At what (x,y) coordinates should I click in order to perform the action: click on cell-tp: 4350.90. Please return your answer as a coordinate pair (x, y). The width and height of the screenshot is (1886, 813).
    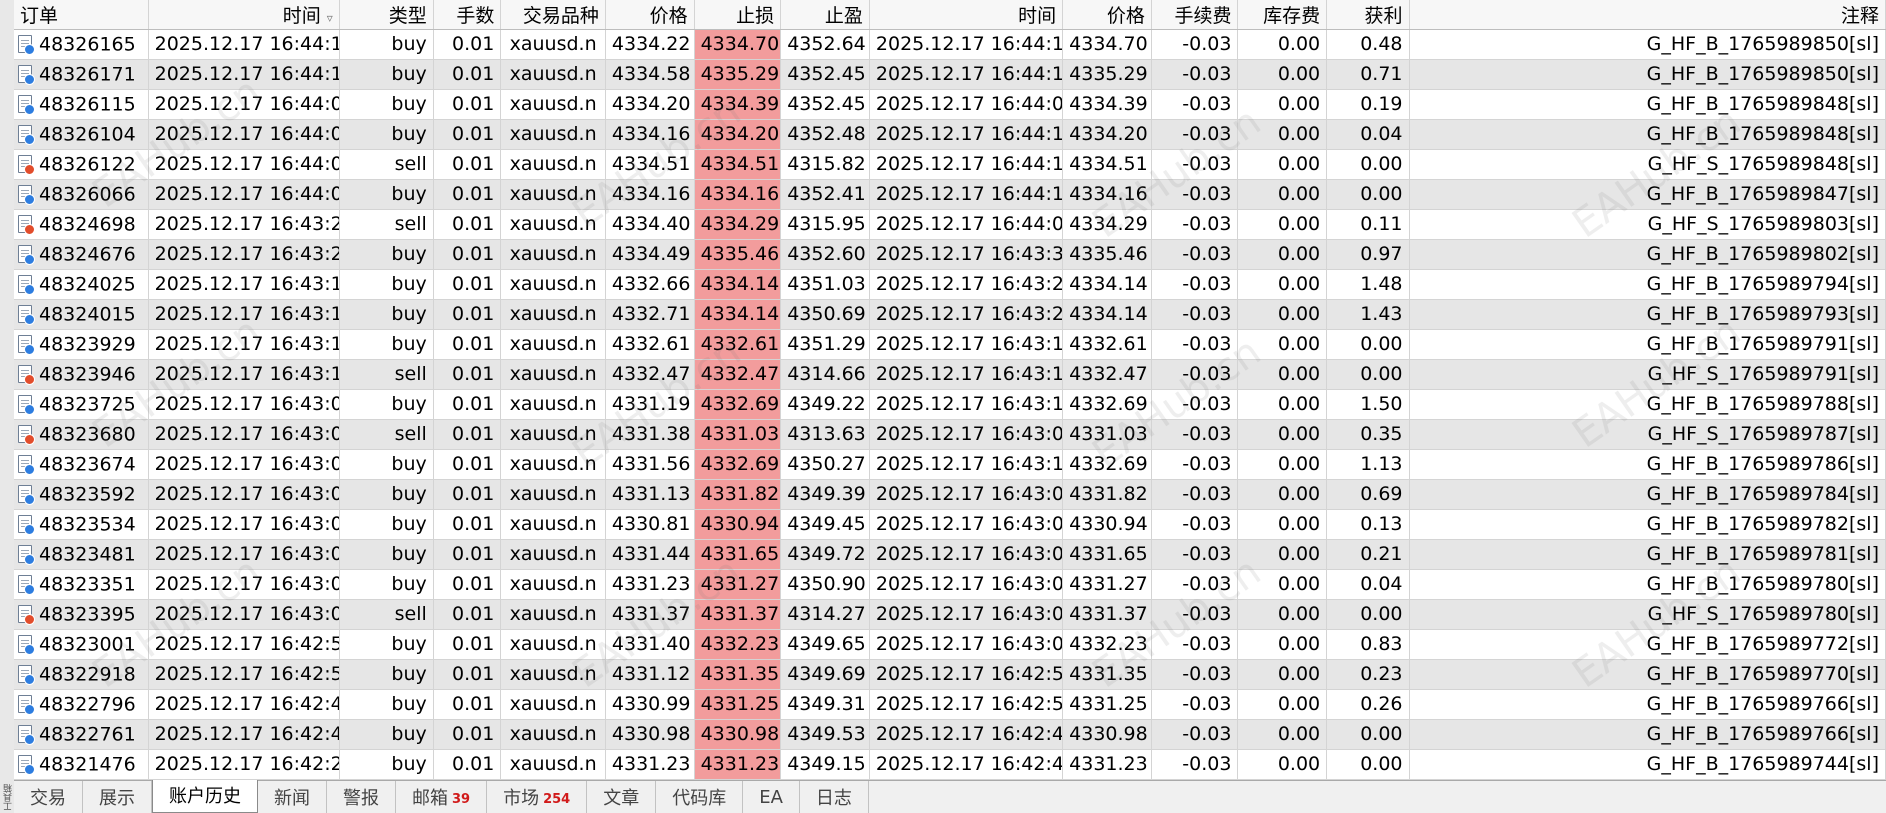
    Looking at the image, I should click on (825, 584).